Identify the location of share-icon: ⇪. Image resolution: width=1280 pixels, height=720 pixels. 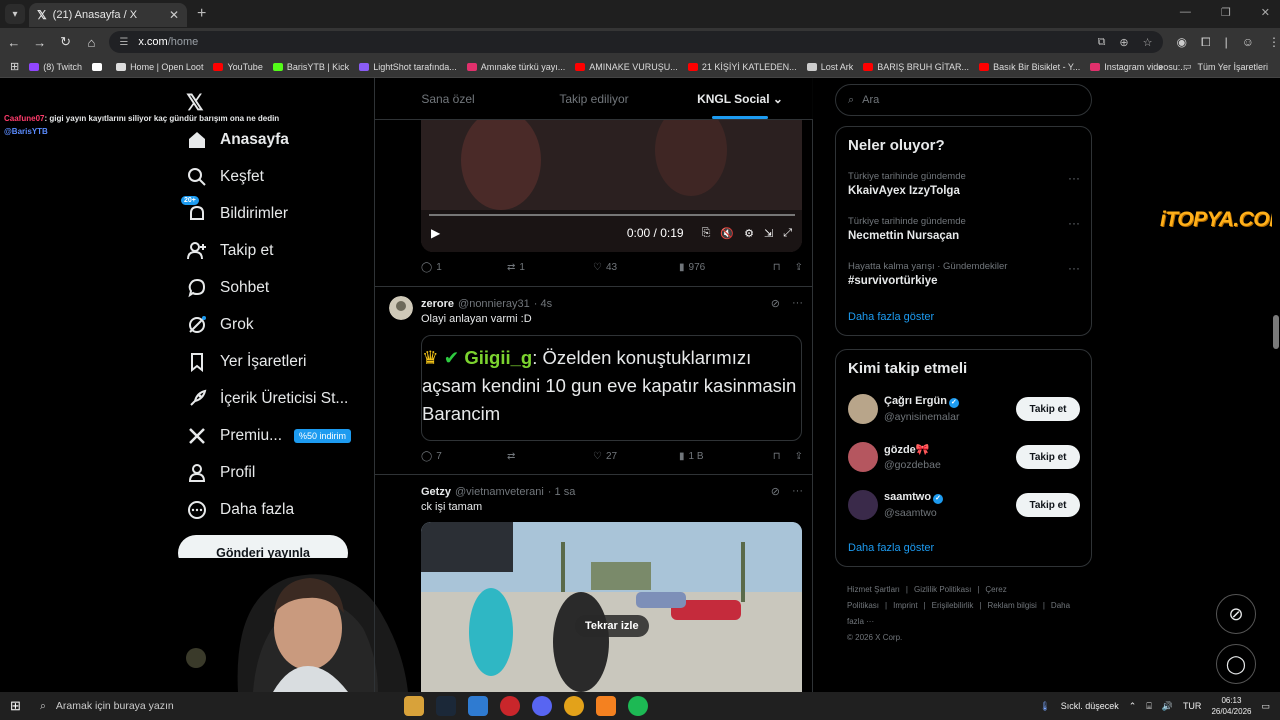
(799, 456).